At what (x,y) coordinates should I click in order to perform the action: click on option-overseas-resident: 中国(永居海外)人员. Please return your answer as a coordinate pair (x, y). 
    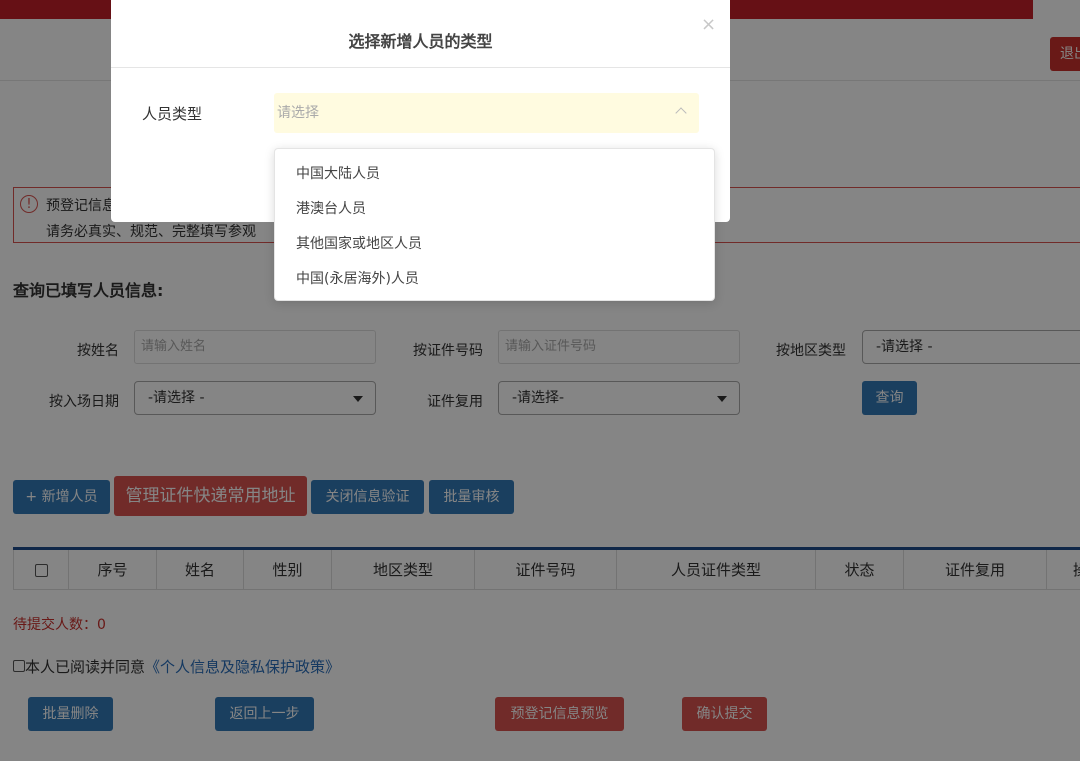
    Looking at the image, I should click on (357, 278).